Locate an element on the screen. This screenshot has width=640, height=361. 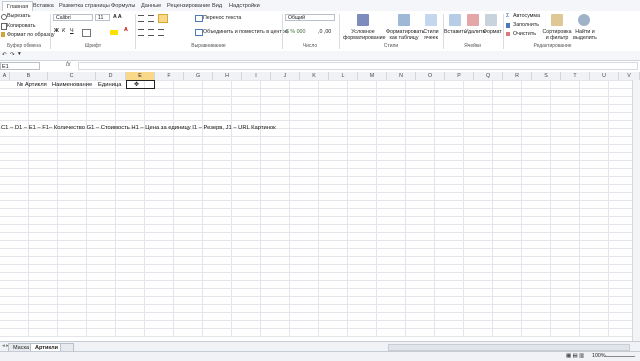
autosum-icon: Σ is located at coordinates (508, 16).